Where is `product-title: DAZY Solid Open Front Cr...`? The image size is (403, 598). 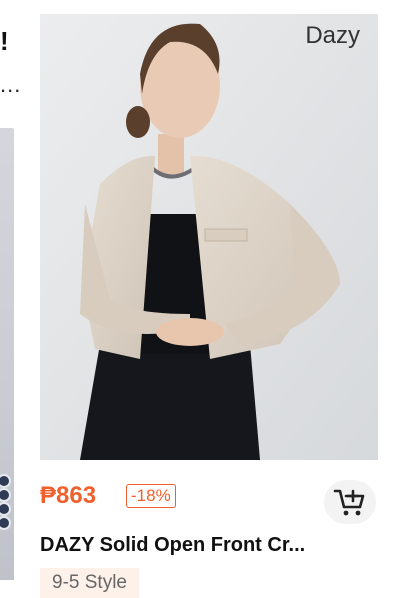 product-title: DAZY Solid Open Front Cr... is located at coordinates (209, 545).